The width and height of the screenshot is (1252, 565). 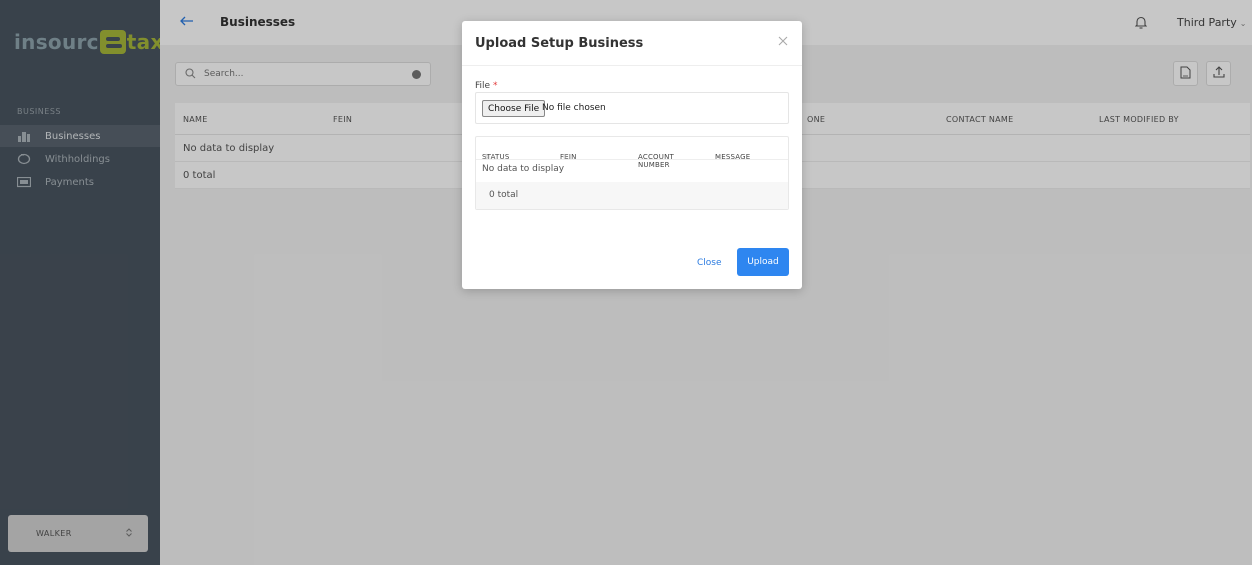 I want to click on close-icon, so click(x=783, y=42).